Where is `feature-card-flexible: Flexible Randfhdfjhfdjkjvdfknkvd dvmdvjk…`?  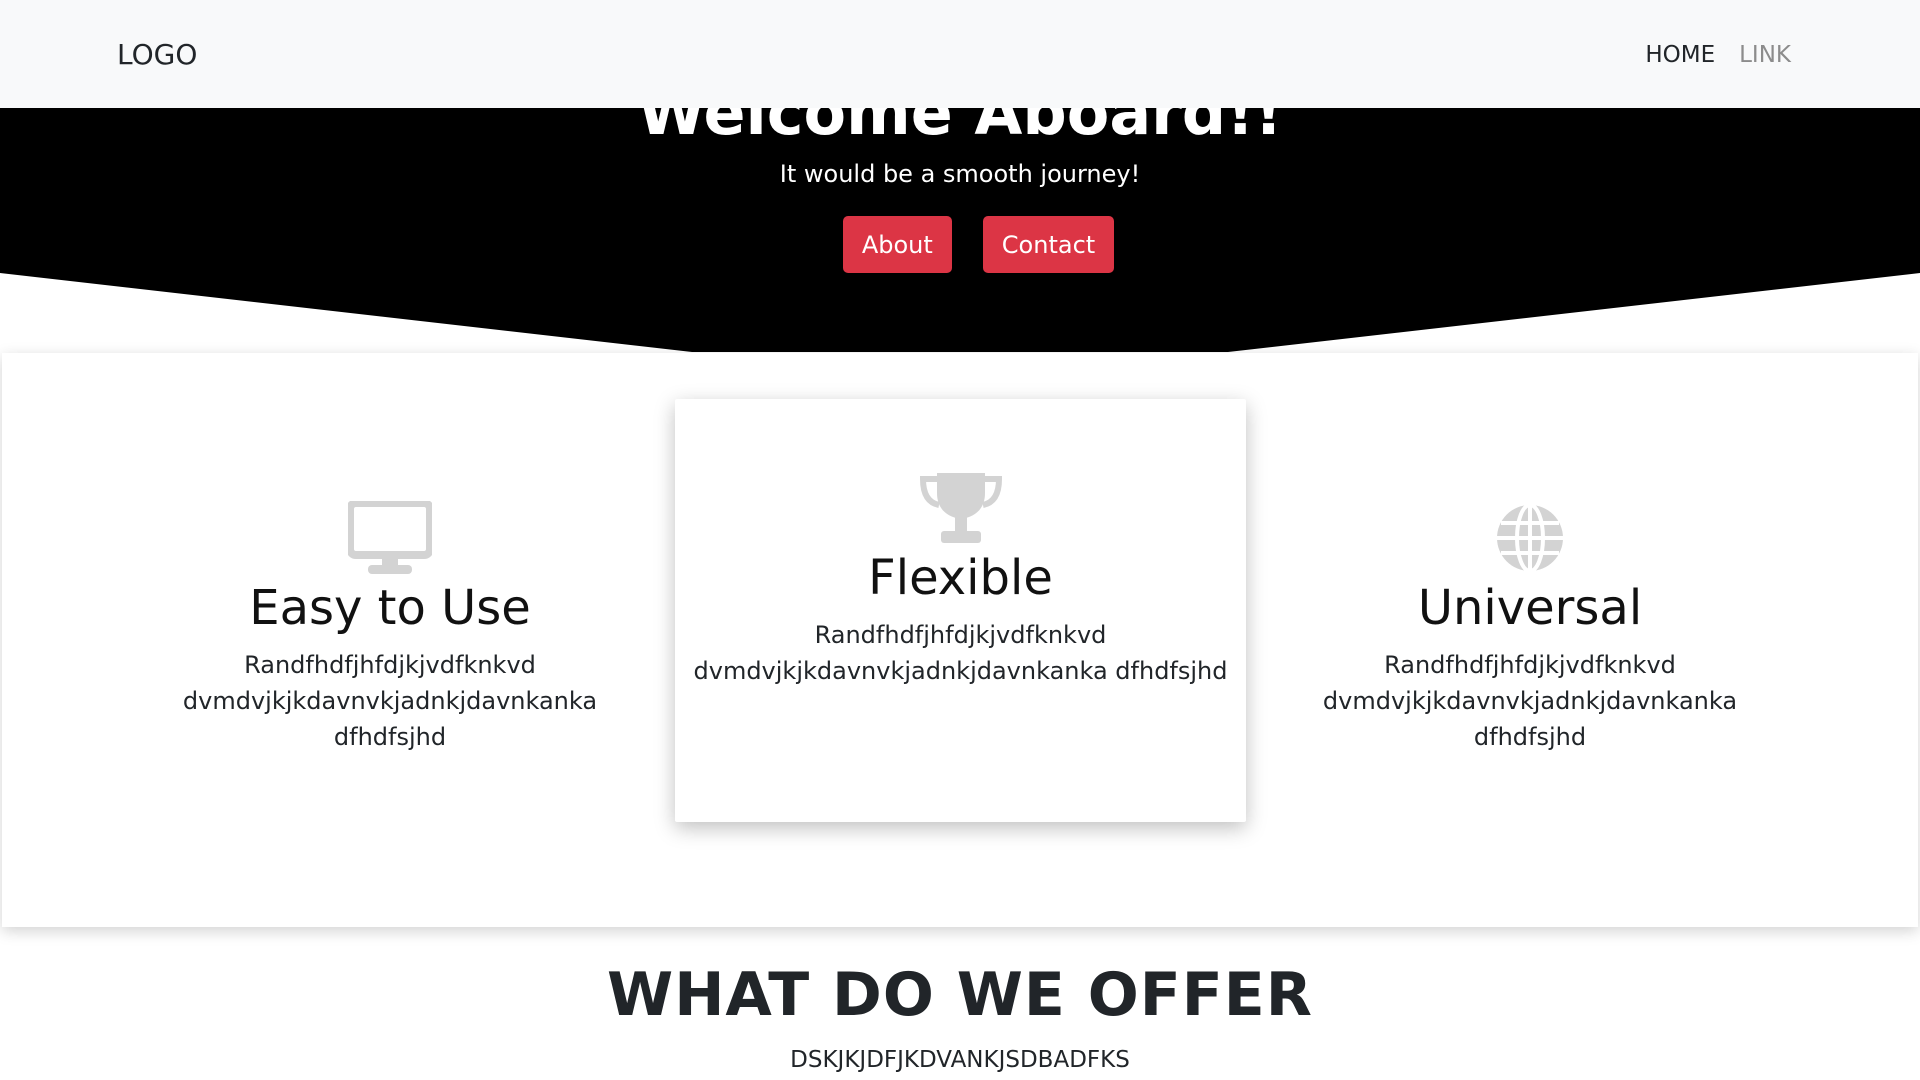 feature-card-flexible: Flexible Randfhdfjhfdjkjvdfknkvd dvmdvjk… is located at coordinates (960, 610).